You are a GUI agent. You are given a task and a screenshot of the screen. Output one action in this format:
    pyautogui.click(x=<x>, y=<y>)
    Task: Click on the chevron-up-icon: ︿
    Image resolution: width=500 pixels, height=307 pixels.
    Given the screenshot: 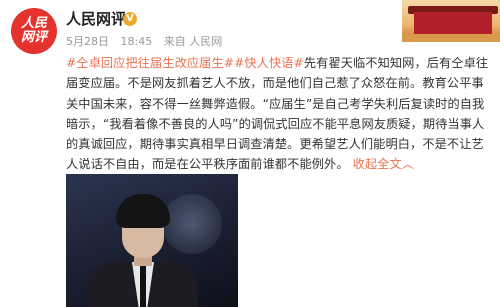 What is the action you would take?
    pyautogui.click(x=408, y=164)
    